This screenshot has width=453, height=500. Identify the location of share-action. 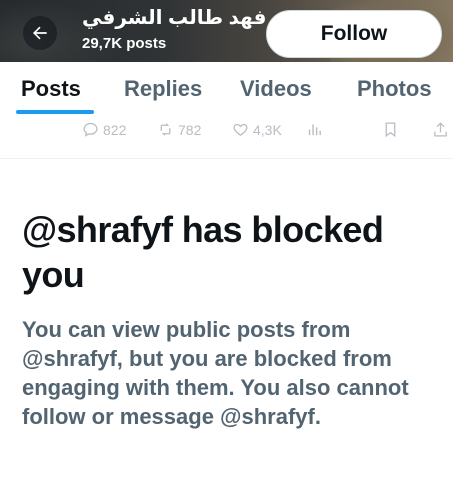
(442, 129).